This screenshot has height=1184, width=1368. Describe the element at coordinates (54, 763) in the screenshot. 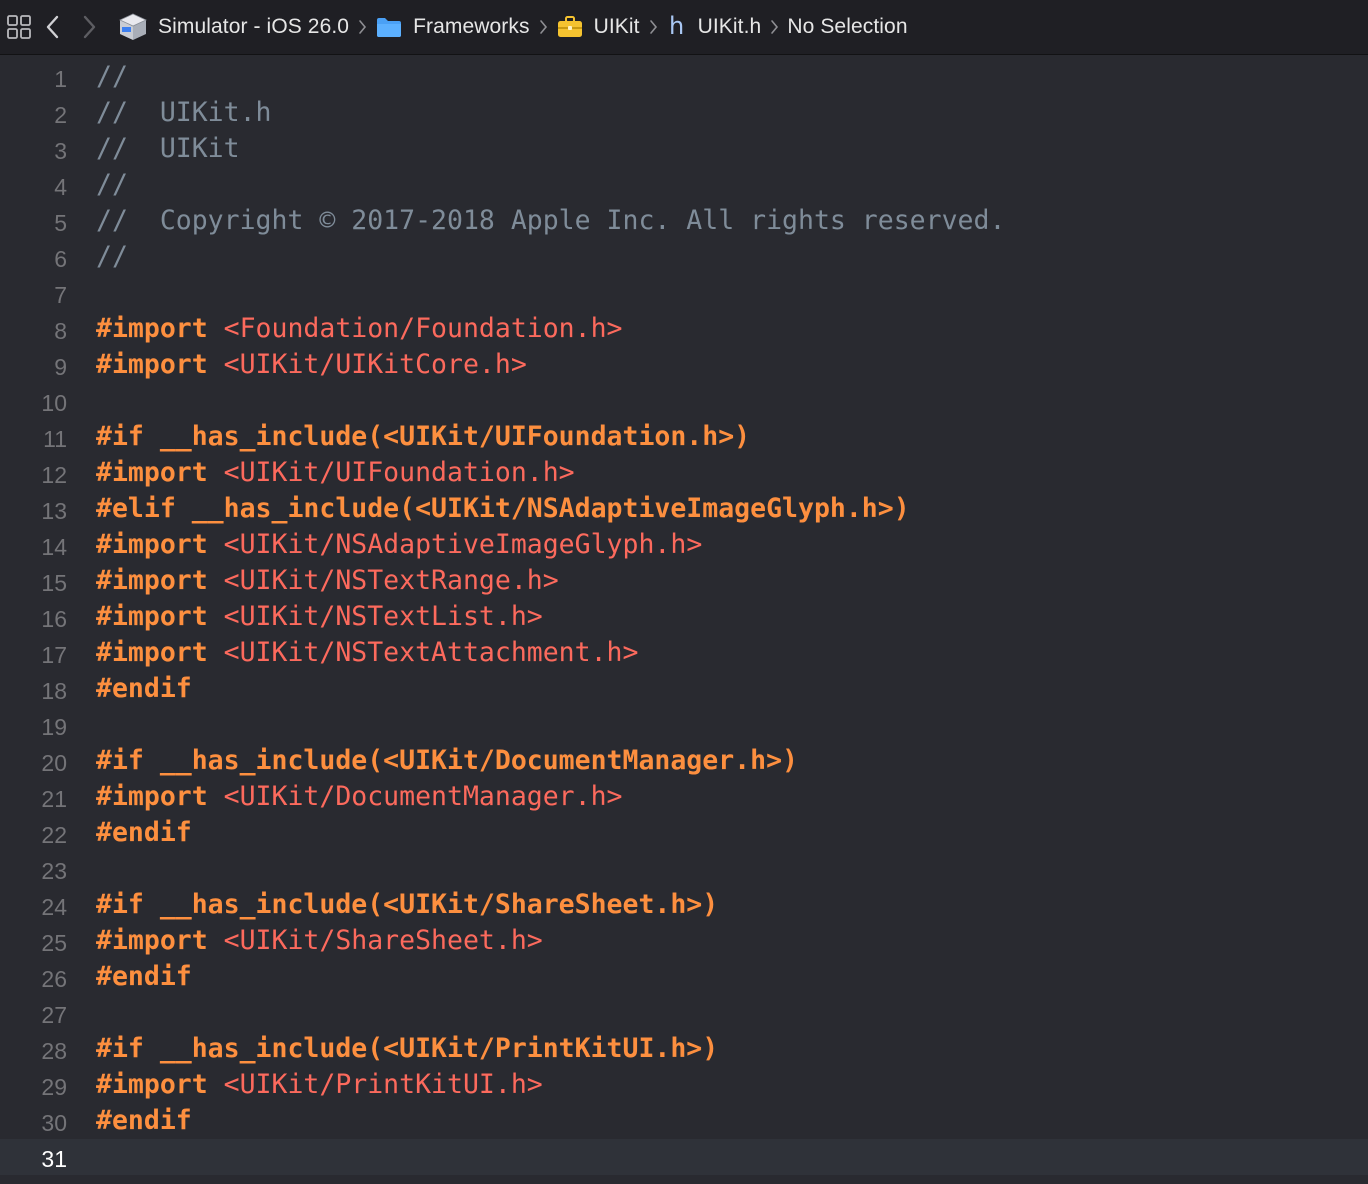

I see `line-number: 20` at that location.